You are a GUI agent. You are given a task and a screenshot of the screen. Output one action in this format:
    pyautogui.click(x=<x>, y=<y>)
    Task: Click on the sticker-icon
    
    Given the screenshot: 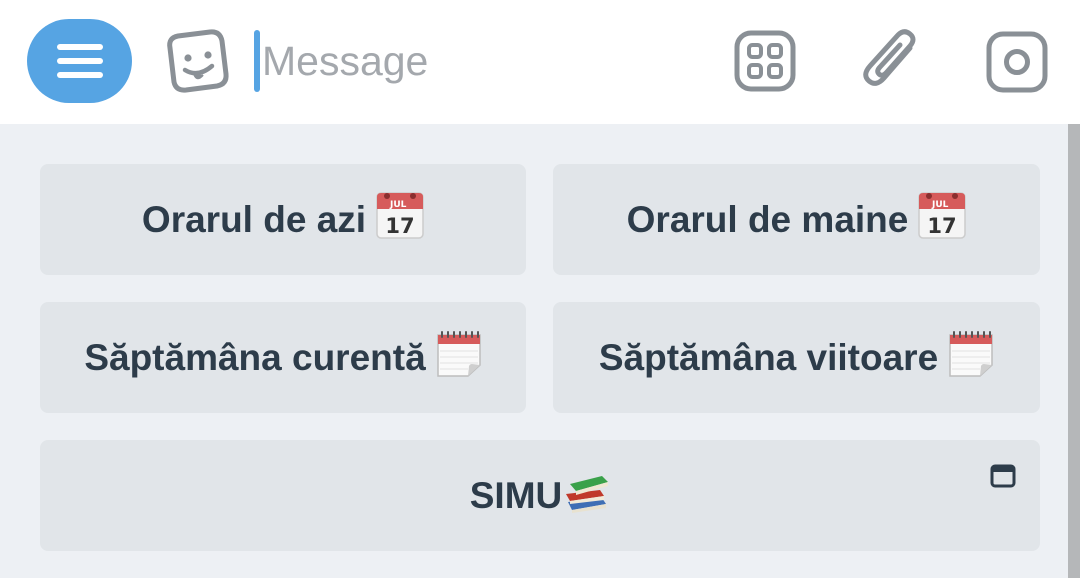 What is the action you would take?
    pyautogui.click(x=195, y=63)
    